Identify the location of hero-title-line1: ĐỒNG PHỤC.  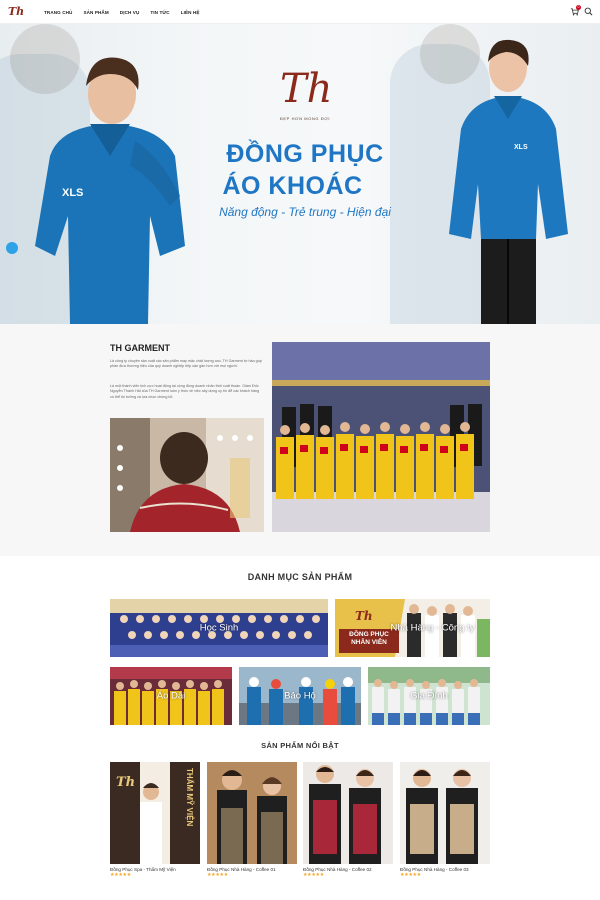
(305, 154).